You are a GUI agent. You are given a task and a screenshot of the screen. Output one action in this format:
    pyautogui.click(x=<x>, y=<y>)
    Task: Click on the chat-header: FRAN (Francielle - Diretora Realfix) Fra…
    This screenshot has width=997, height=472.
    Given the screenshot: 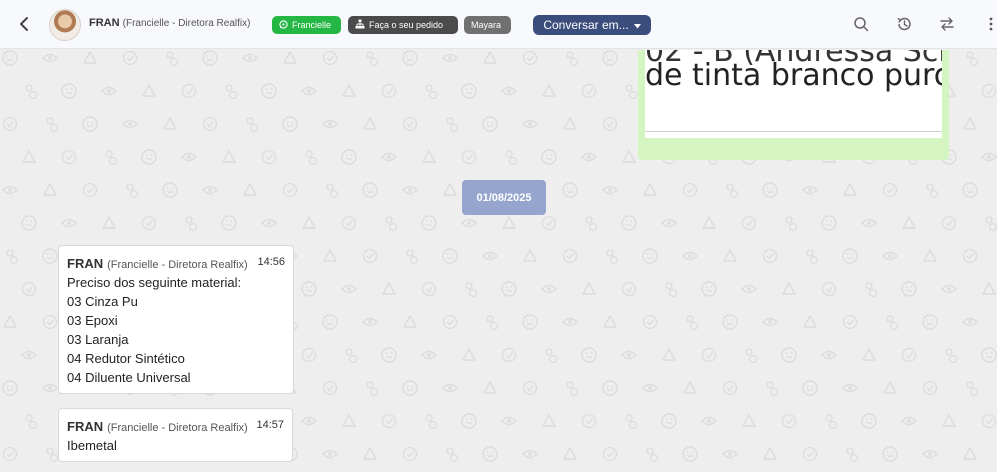 What is the action you would take?
    pyautogui.click(x=498, y=24)
    